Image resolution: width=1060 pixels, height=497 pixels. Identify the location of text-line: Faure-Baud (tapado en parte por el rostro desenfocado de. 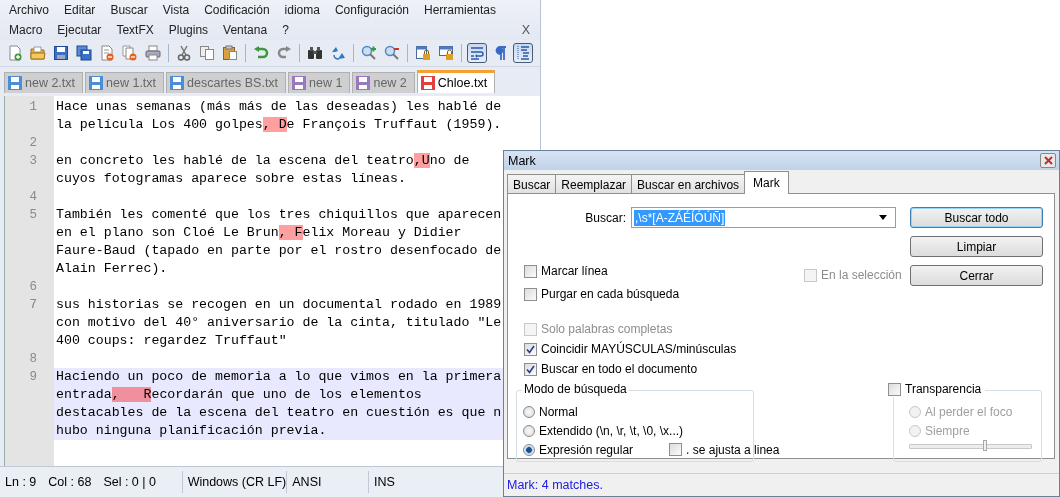
(278, 251).